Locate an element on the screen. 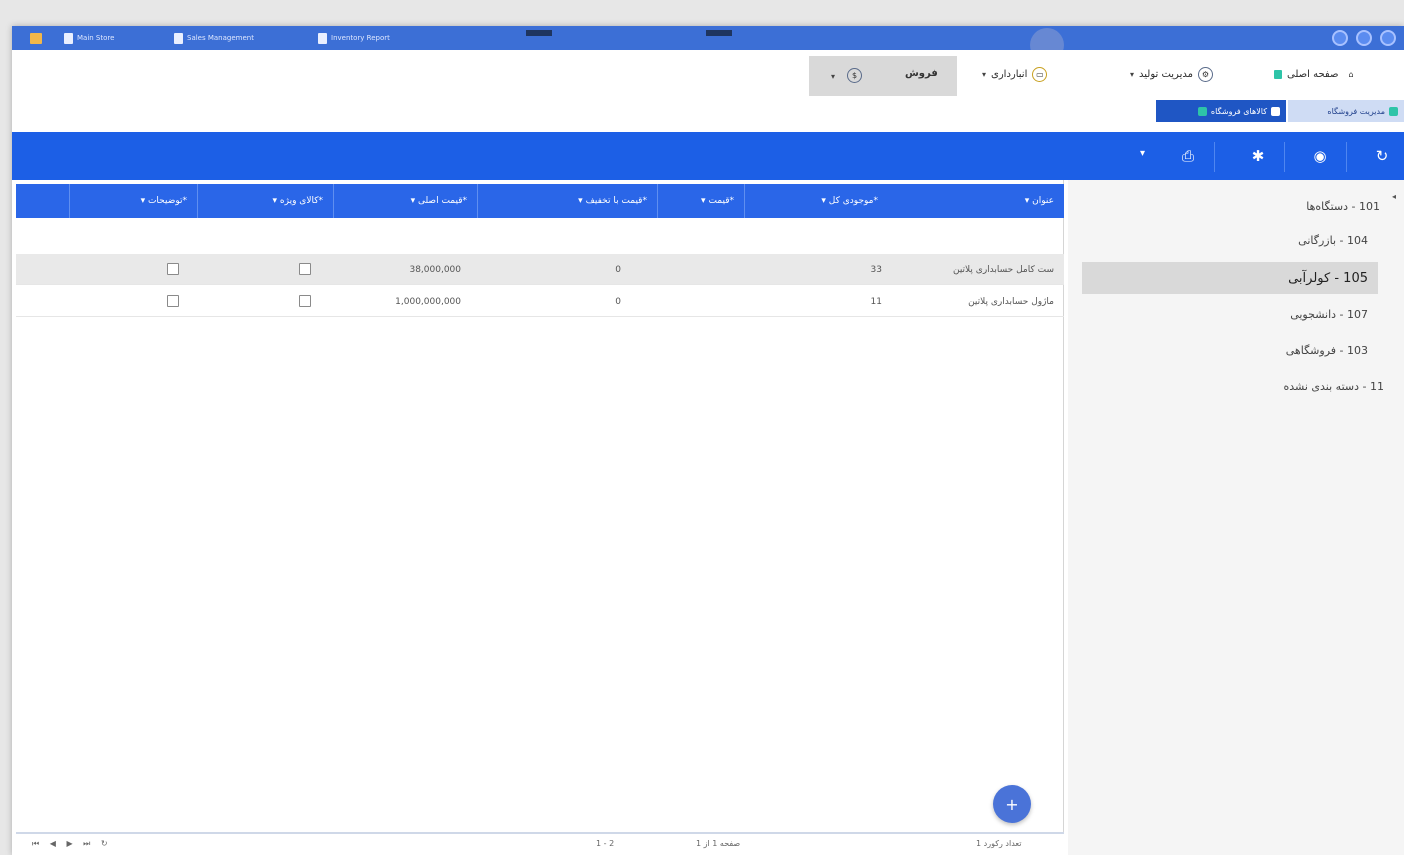 This screenshot has height=855, width=1404. tab-store-management: مدیریت فروشگاه is located at coordinates (1346, 111).